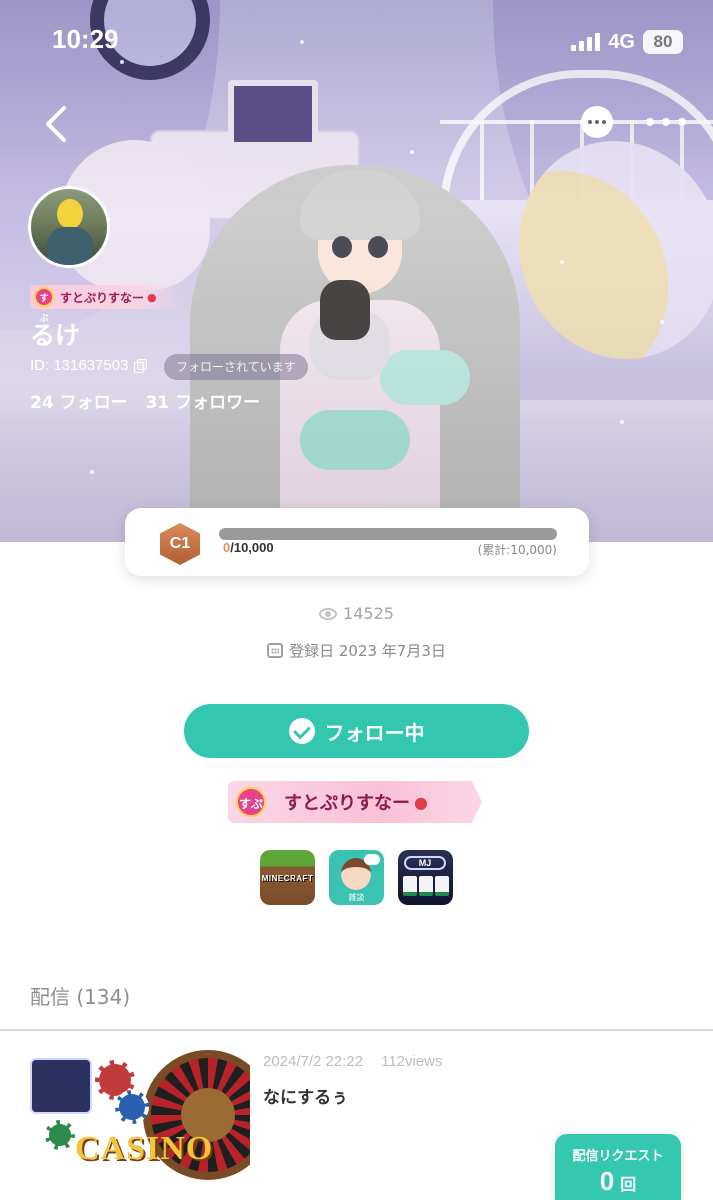 Image resolution: width=713 pixels, height=1200 pixels. What do you see at coordinates (328, 613) in the screenshot?
I see `eye-icon` at bounding box center [328, 613].